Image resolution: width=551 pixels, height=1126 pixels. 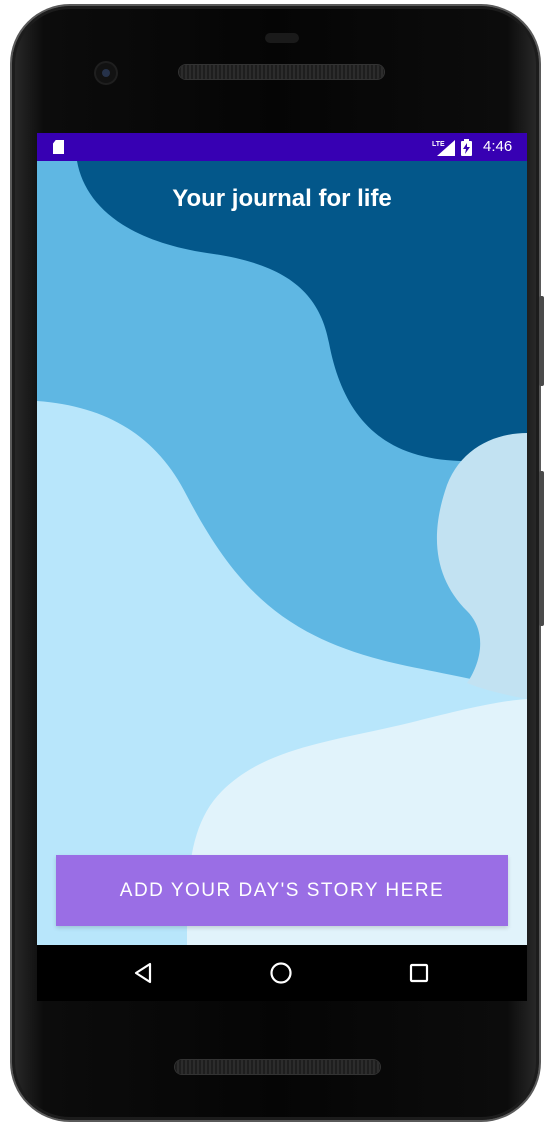 I want to click on nav-back-button, so click(x=143, y=973).